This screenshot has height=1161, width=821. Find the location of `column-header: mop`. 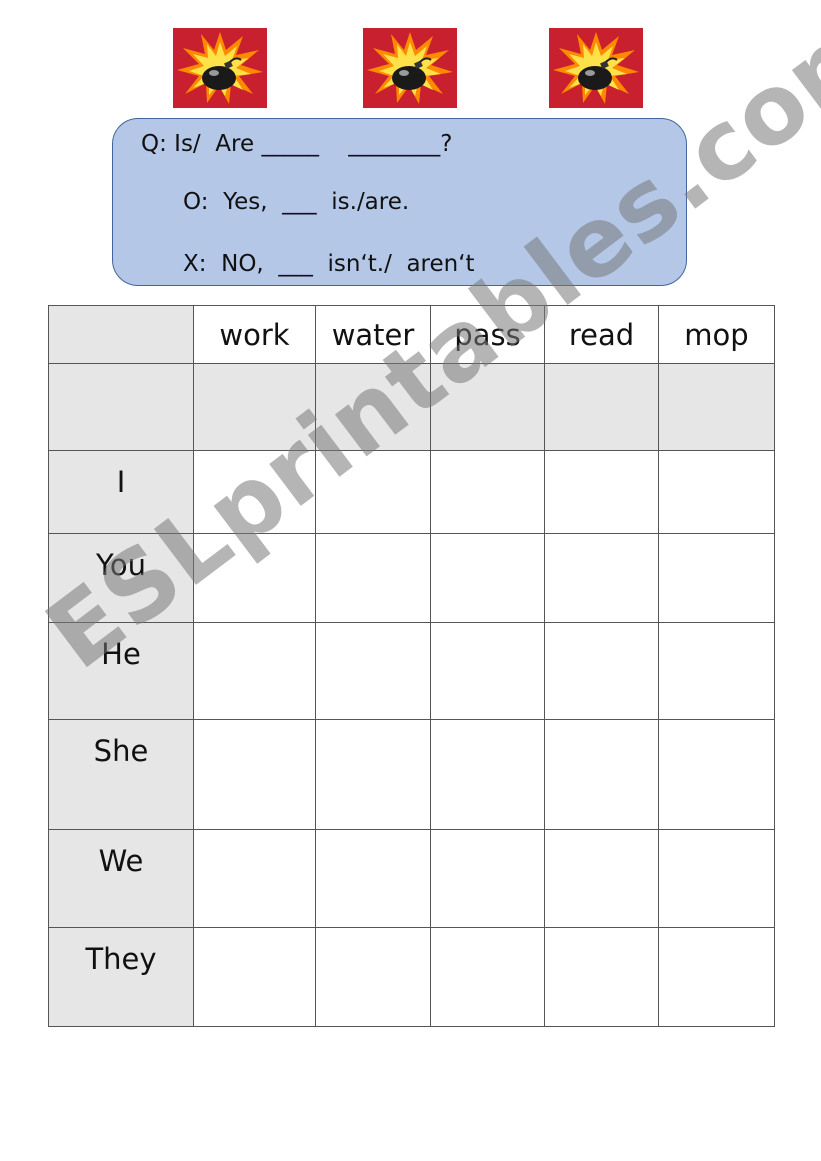

column-header: mop is located at coordinates (716, 334).